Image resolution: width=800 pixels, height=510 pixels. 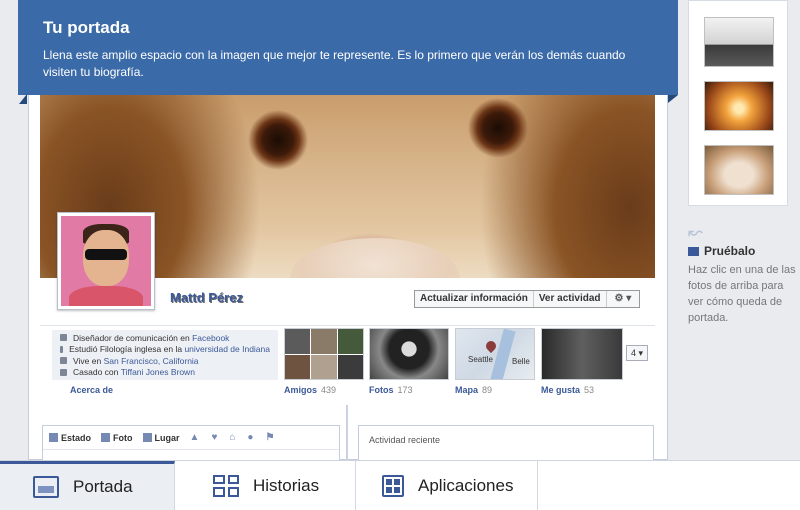 What do you see at coordinates (63, 338) in the screenshot?
I see `briefcase-icon` at bounding box center [63, 338].